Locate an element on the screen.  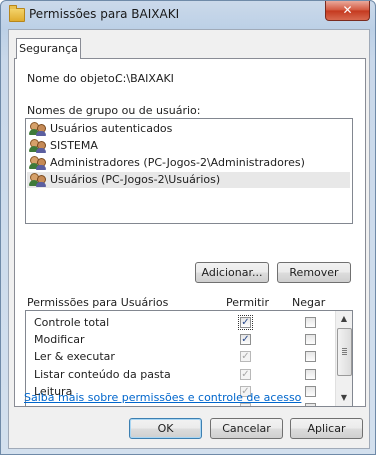
deny-checkbox-controle-total is located at coordinates (310, 322).